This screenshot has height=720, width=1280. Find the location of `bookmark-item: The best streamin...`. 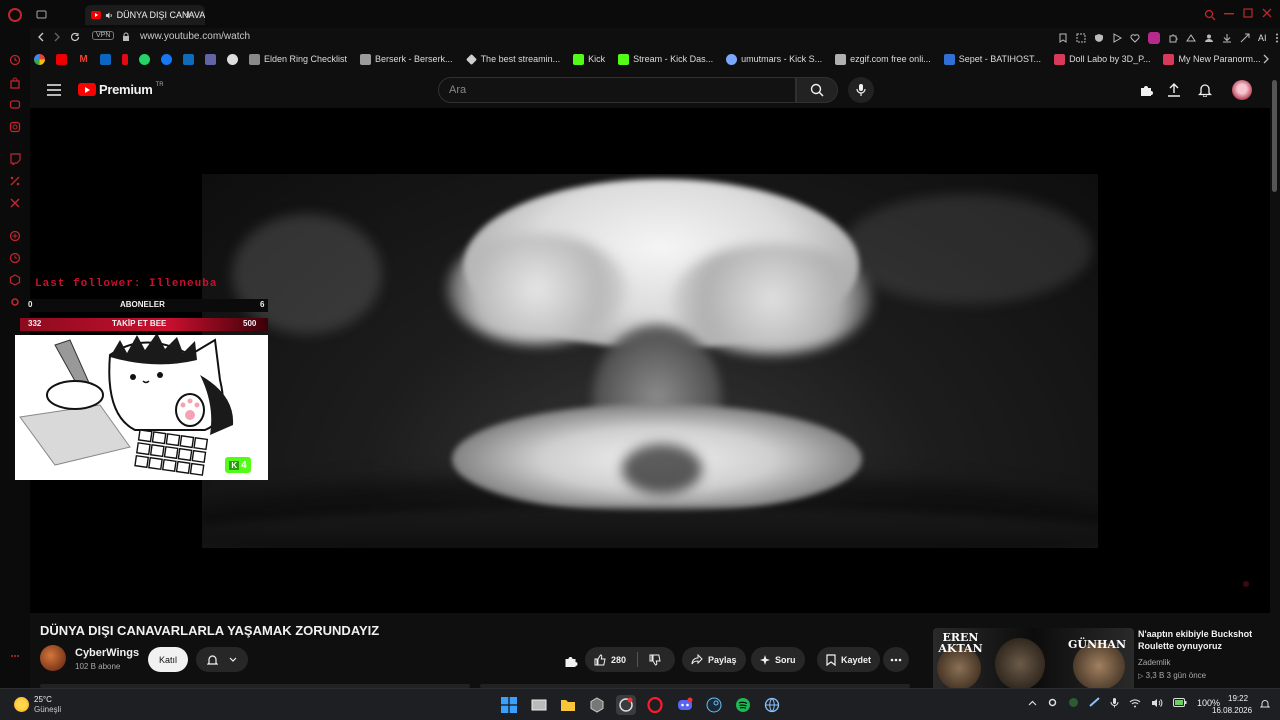

bookmark-item: The best streamin... is located at coordinates (509, 59).